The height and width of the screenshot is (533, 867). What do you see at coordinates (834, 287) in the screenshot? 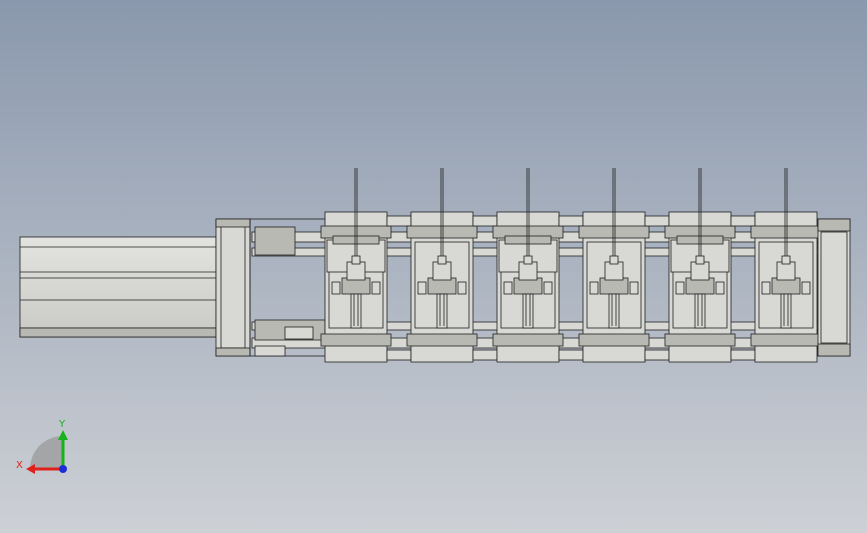
I see `end-block` at bounding box center [834, 287].